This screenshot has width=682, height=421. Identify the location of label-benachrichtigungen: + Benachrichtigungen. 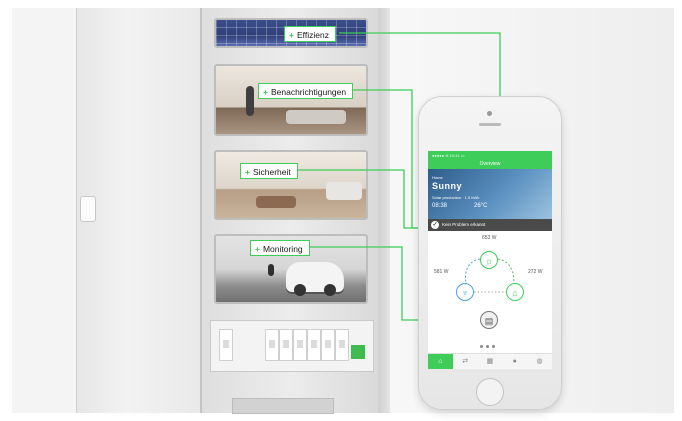
(306, 91).